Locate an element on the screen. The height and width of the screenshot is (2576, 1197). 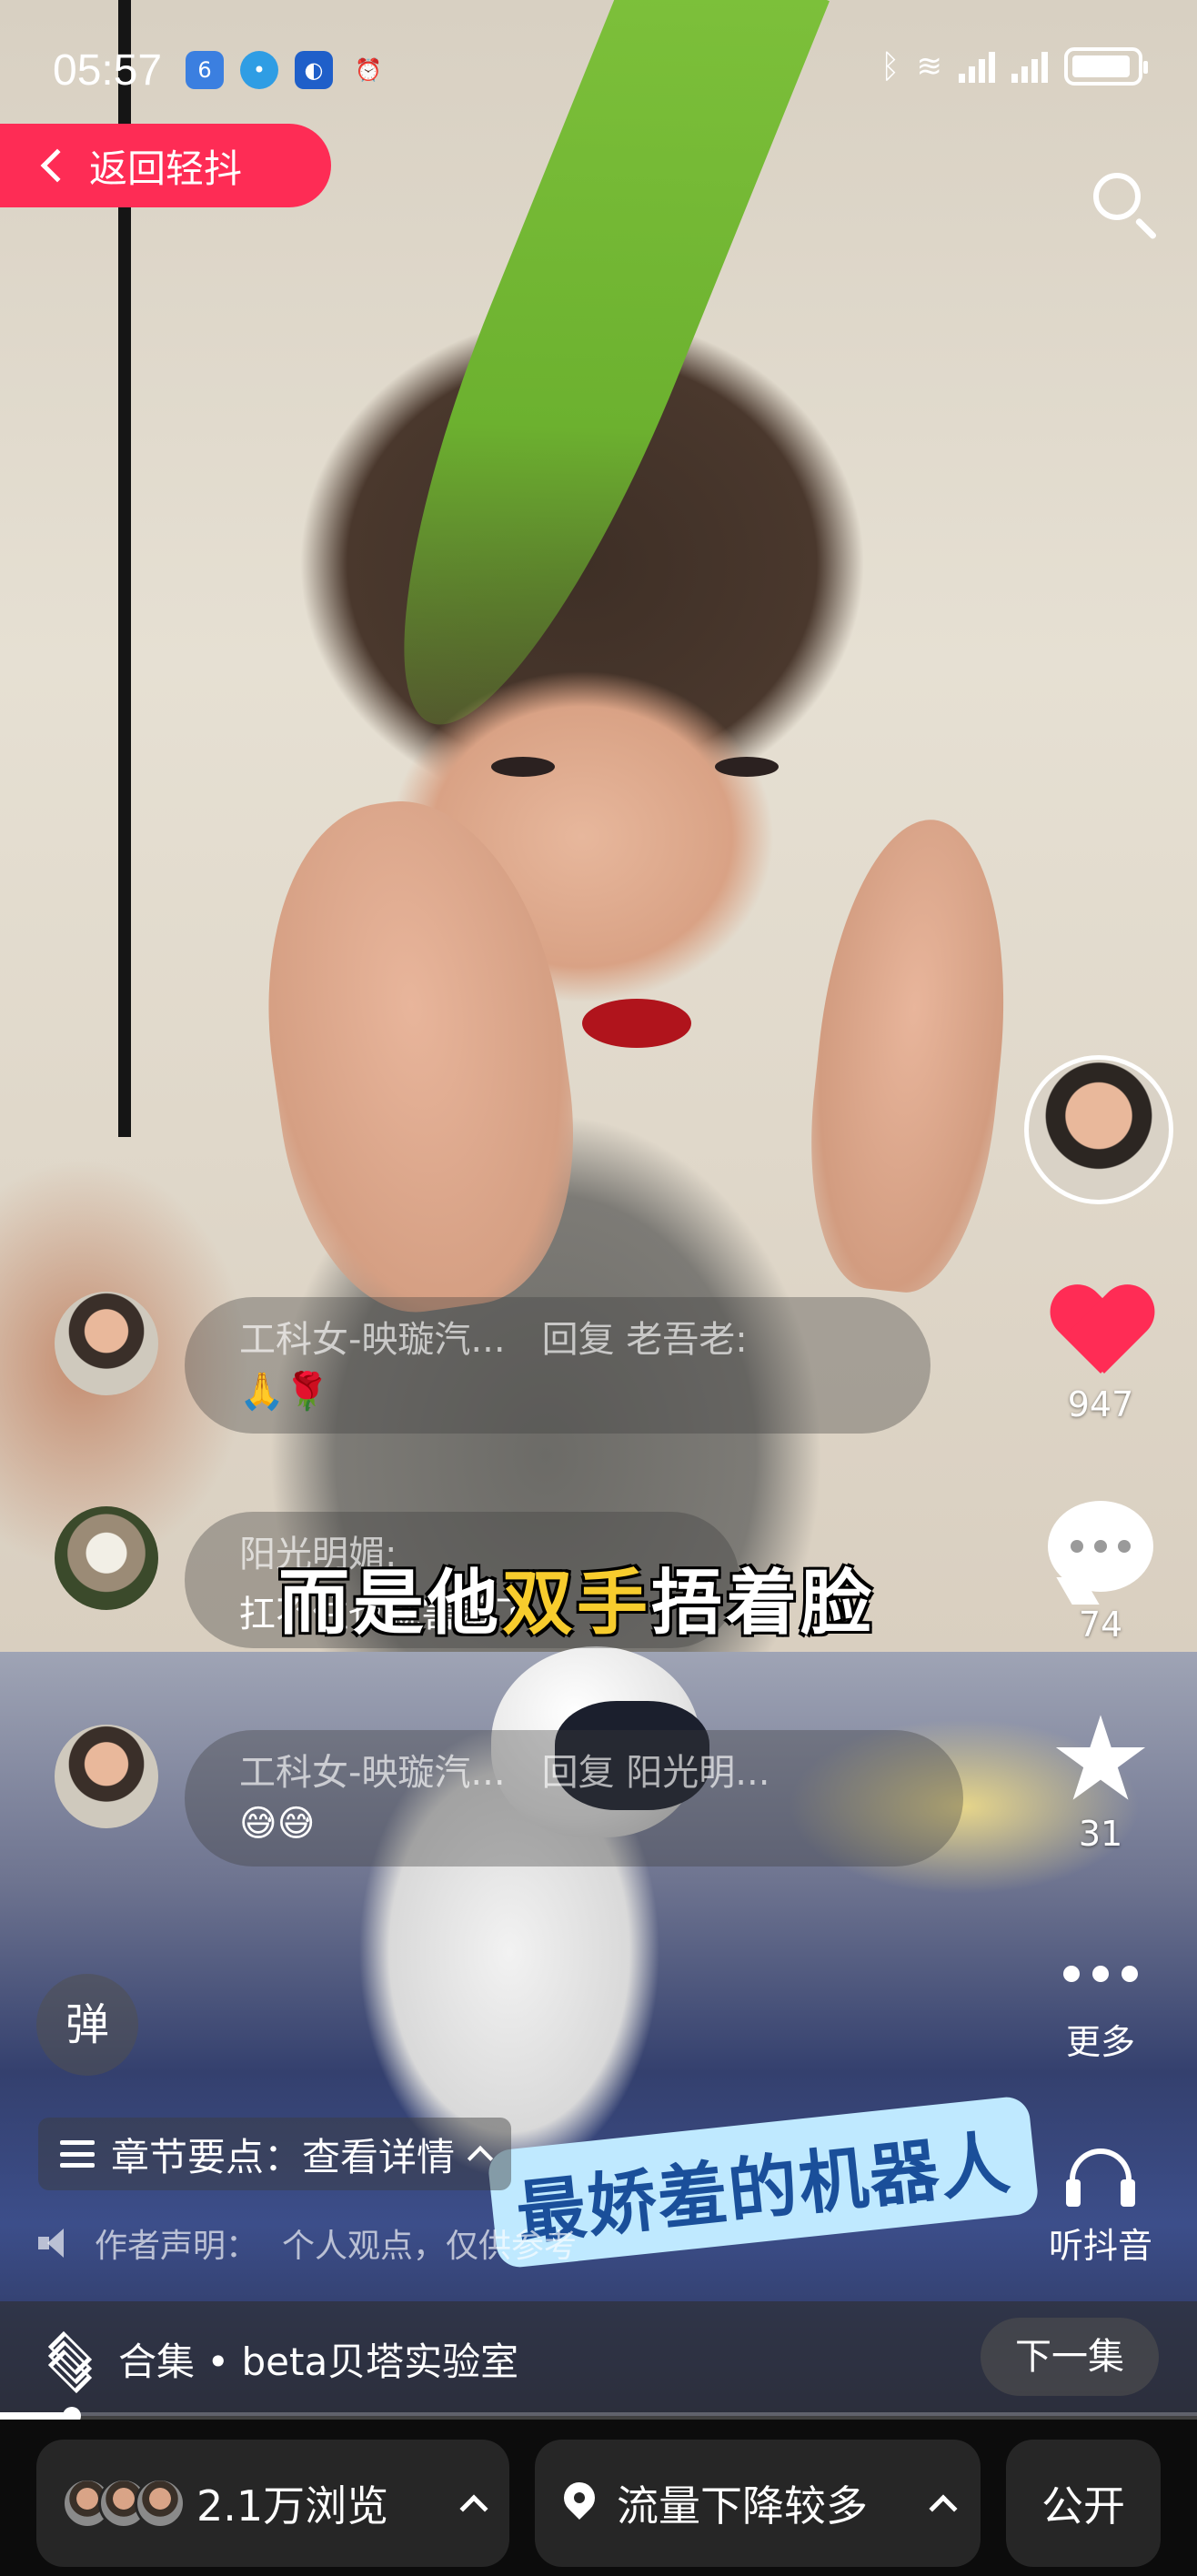
comment-text: 🙏🌹 is located at coordinates (284, 1392).